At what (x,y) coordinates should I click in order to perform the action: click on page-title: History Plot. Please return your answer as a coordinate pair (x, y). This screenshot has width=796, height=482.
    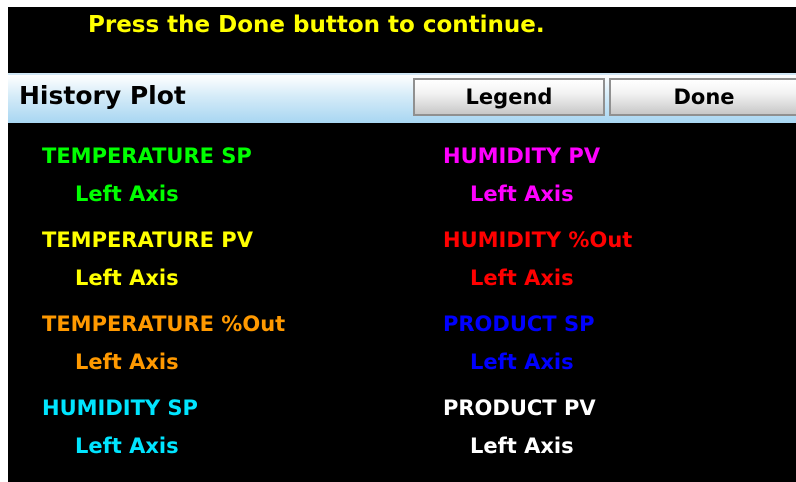
    Looking at the image, I should click on (102, 95).